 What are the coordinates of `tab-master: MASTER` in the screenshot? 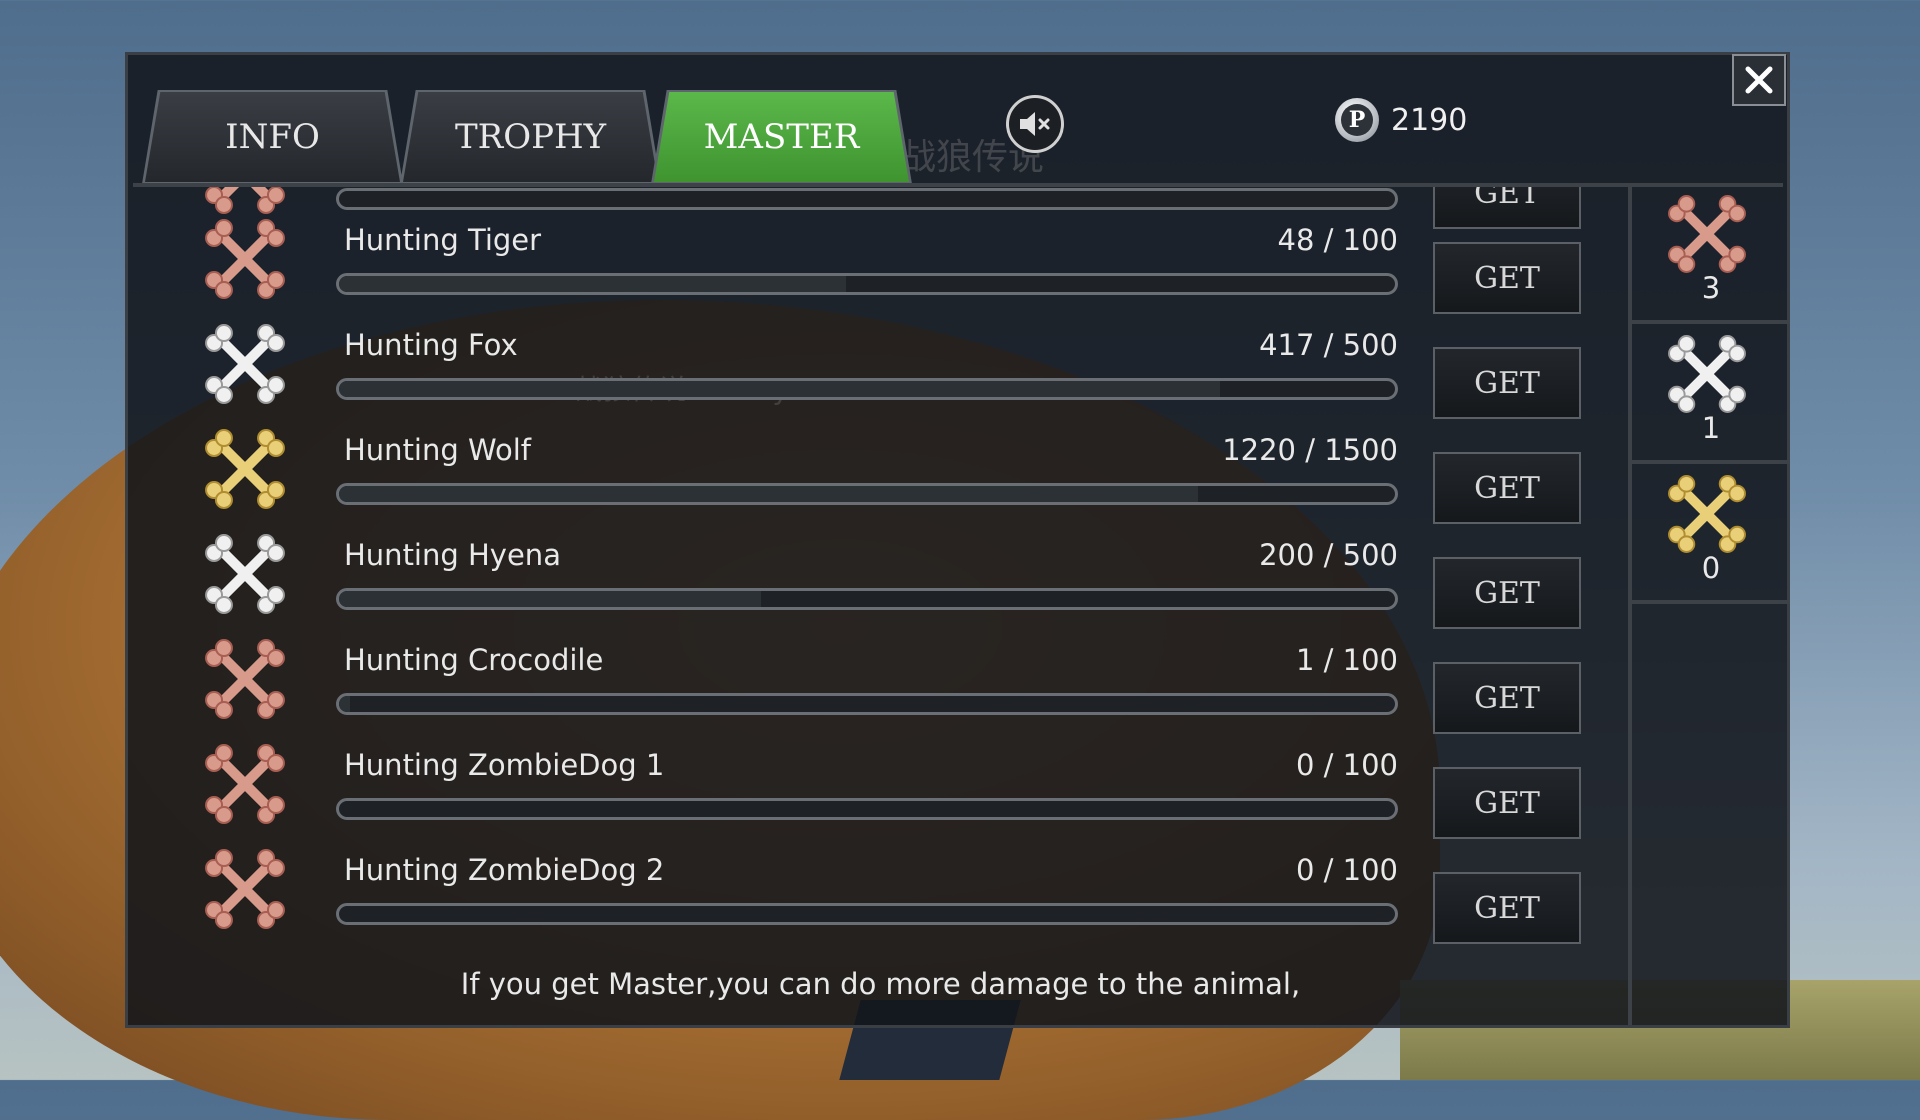 It's located at (781, 137).